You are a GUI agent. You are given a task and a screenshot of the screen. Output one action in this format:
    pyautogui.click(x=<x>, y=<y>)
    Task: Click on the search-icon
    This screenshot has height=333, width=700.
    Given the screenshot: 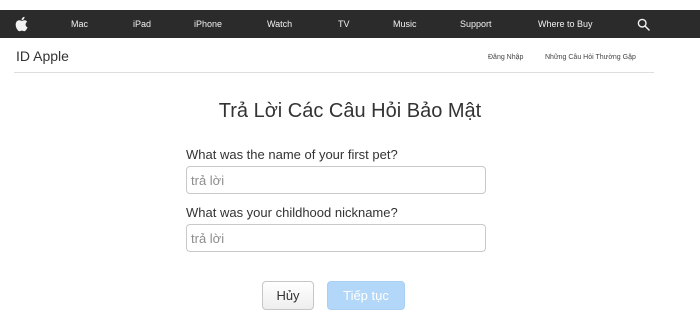 What is the action you would take?
    pyautogui.click(x=643, y=24)
    